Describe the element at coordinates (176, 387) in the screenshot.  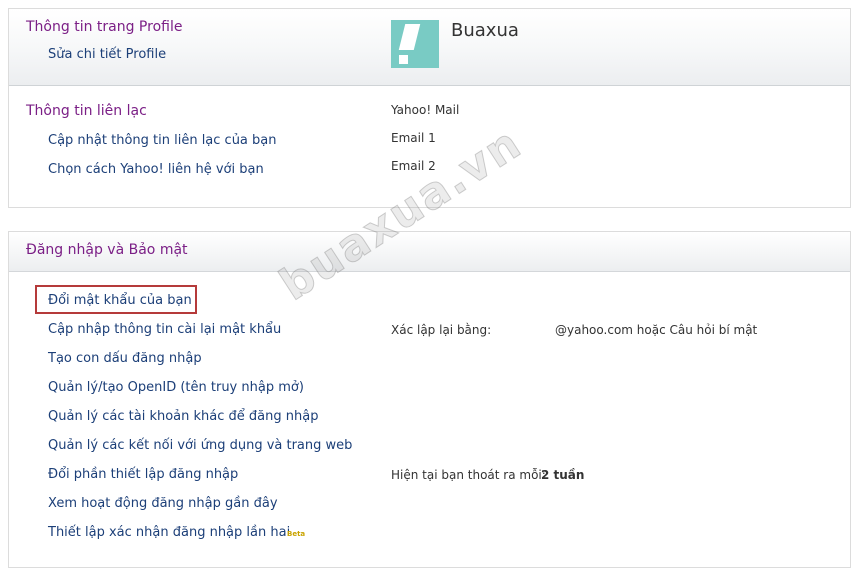
I see `manage-openid-link: Quản lý/tạo OpenID (tên truy nhập mở)` at that location.